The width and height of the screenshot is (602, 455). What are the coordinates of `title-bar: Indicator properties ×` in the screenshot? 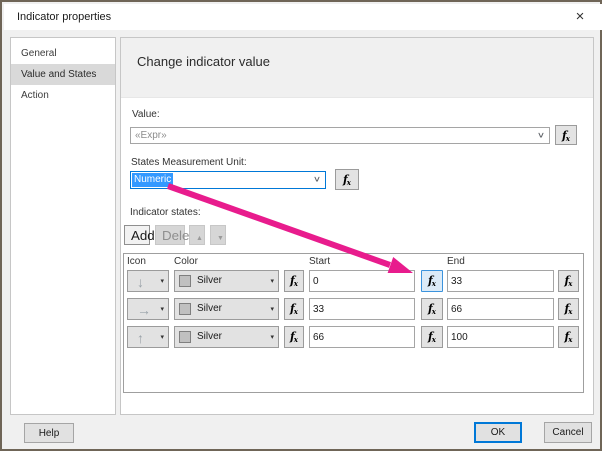 It's located at (303, 17).